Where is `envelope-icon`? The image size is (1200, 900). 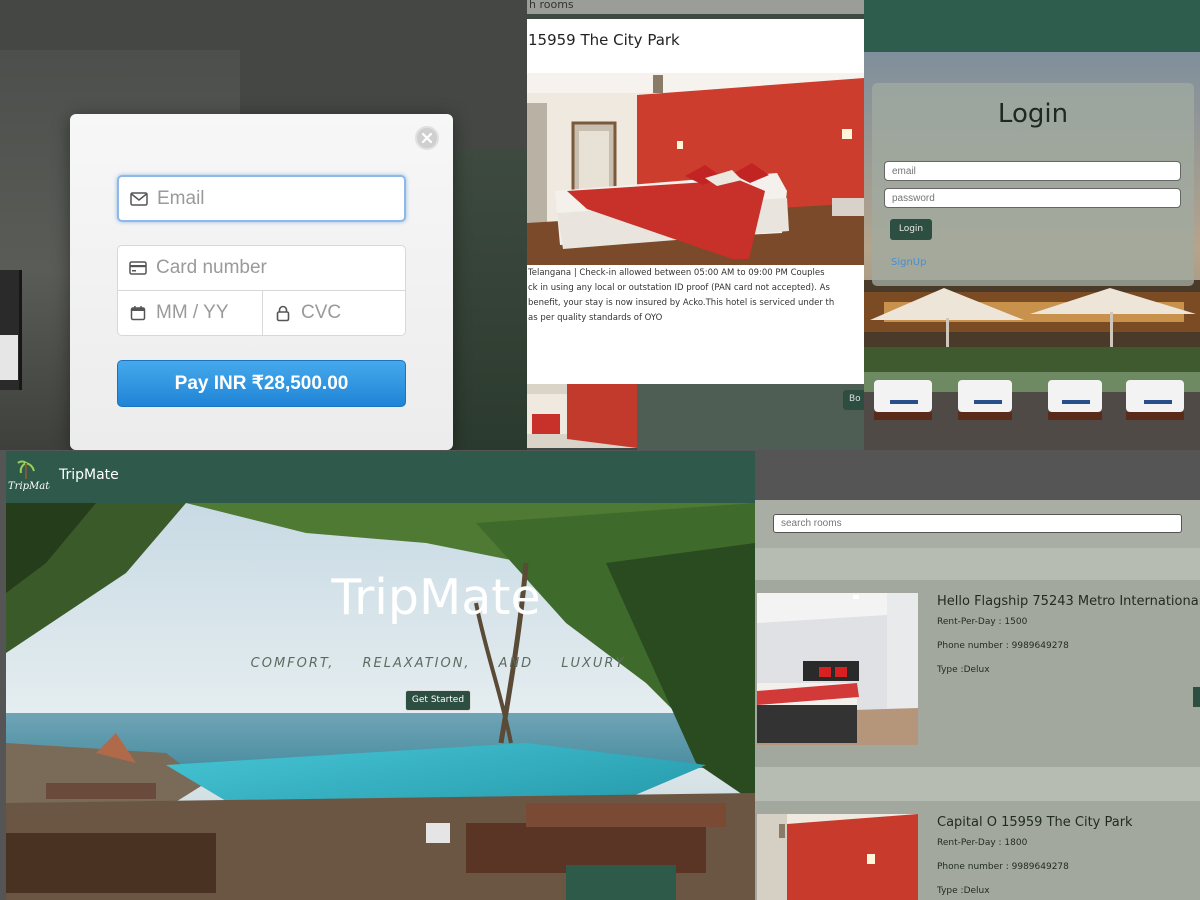 envelope-icon is located at coordinates (139, 199).